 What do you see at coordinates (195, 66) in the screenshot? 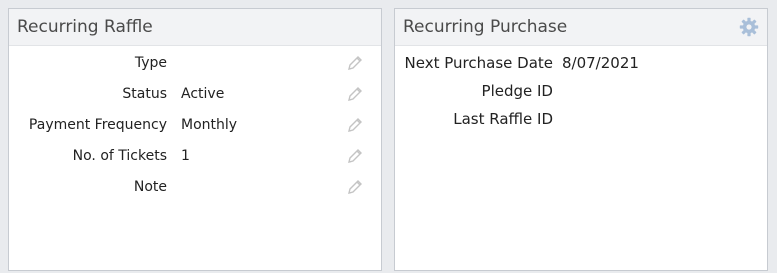
I see `field-row-type: Type` at bounding box center [195, 66].